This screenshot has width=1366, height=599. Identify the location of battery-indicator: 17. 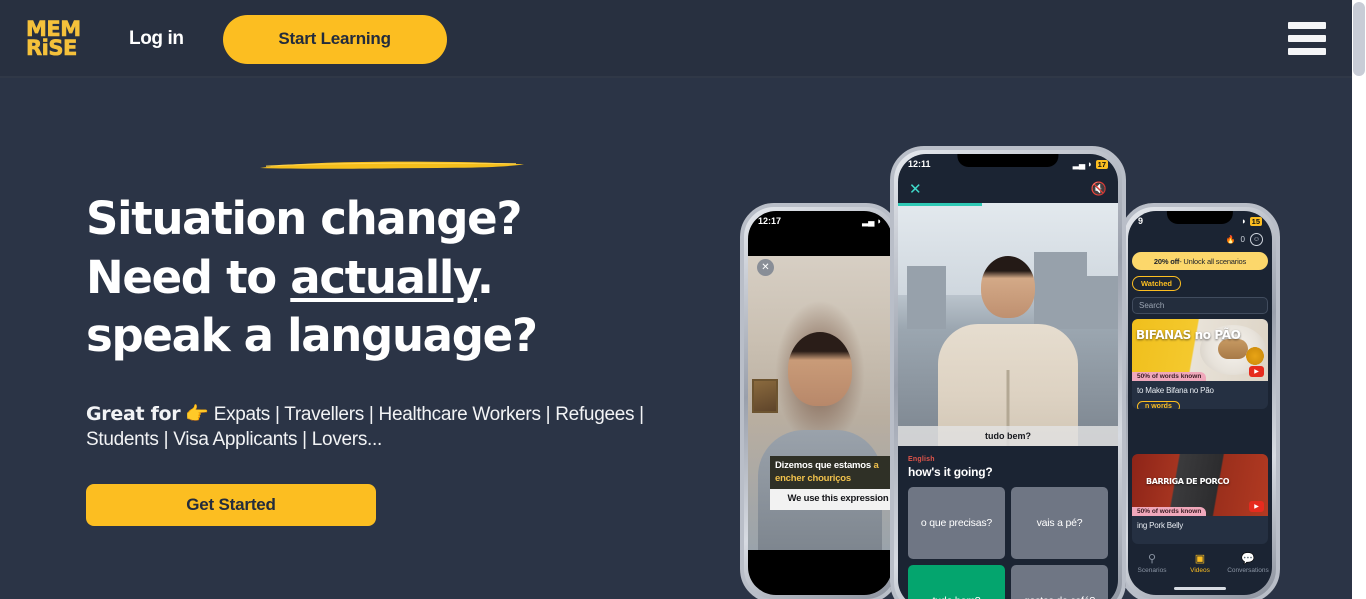
(1101, 164).